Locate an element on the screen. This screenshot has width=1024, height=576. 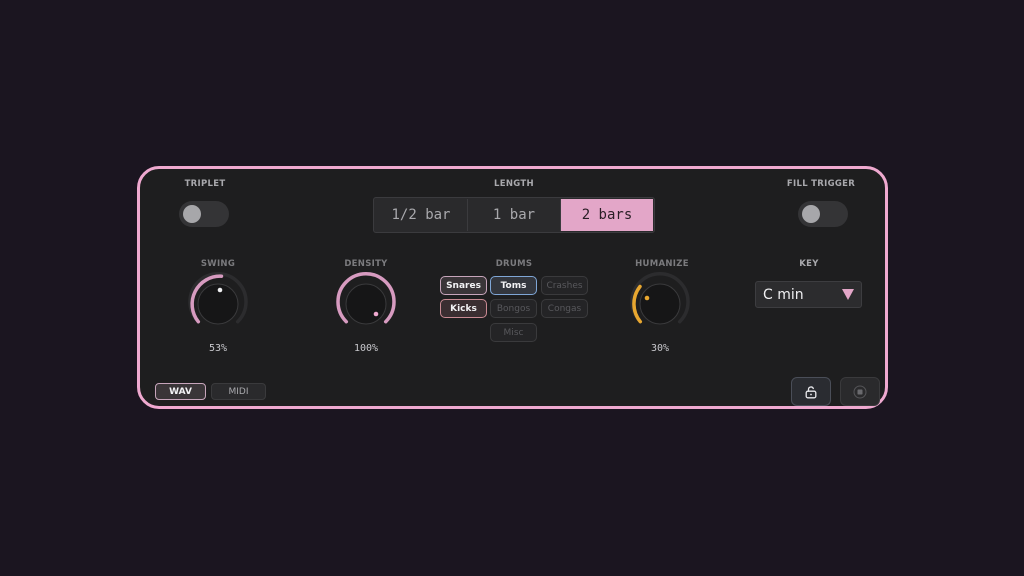
humanize-value: 30% is located at coordinates (660, 348).